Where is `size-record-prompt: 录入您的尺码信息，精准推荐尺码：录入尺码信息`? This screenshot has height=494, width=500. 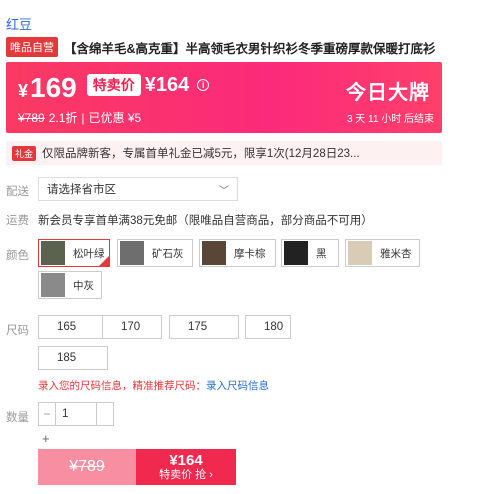
size-record-prompt: 录入您的尺码信息，精准推荐尺码：录入尺码信息 is located at coordinates (153, 385).